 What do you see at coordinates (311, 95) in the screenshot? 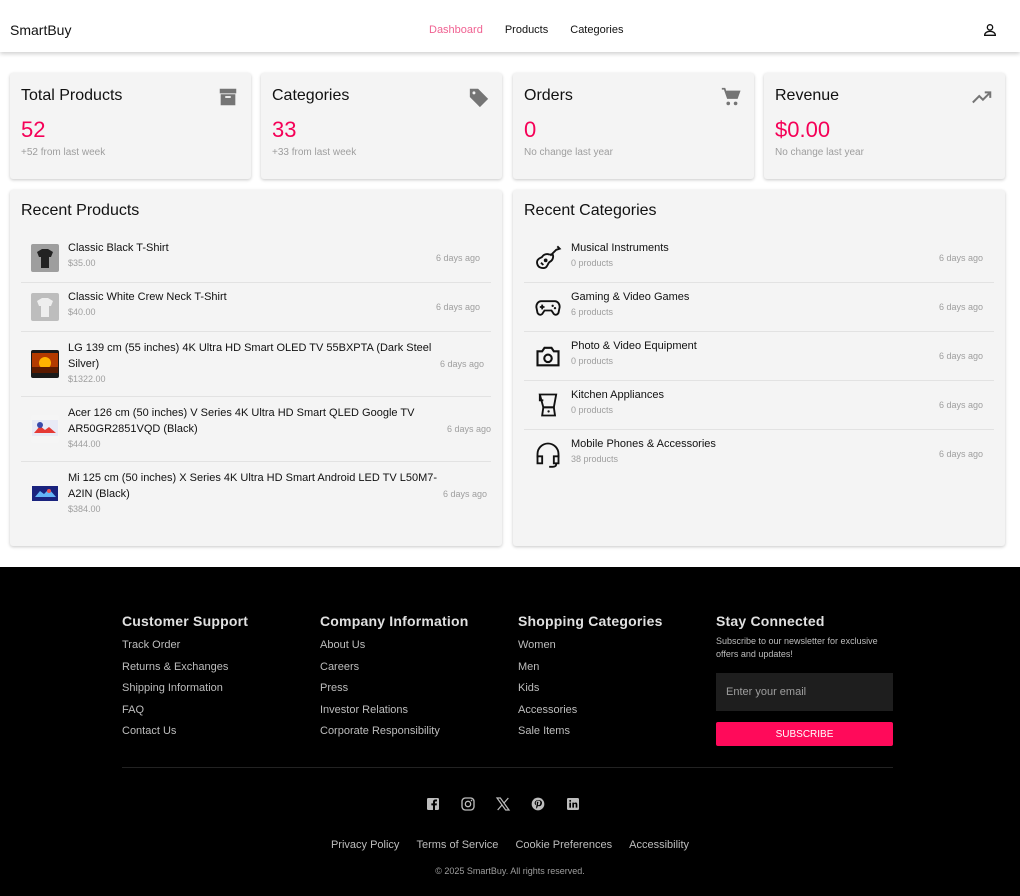
I see `stat-title: Categories` at bounding box center [311, 95].